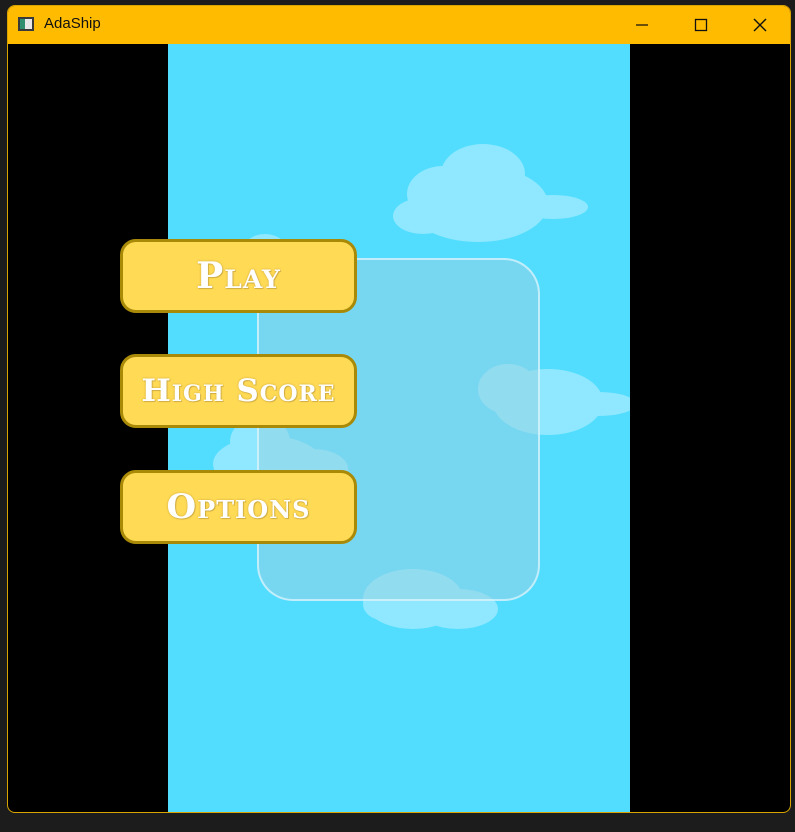 Image resolution: width=795 pixels, height=832 pixels. I want to click on minimize-button, so click(642, 25).